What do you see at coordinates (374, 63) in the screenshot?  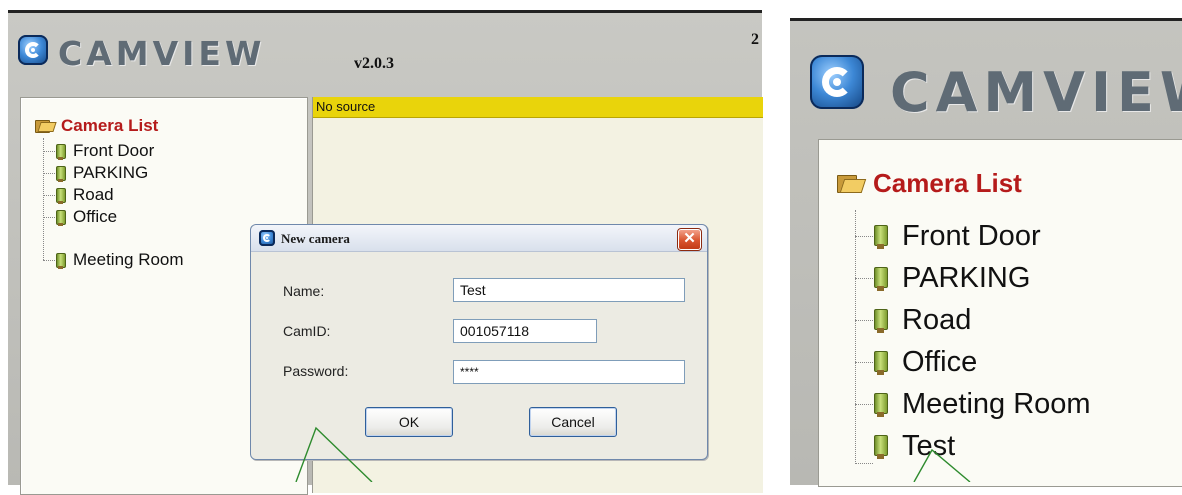 I see `version-label: v2.0.3` at bounding box center [374, 63].